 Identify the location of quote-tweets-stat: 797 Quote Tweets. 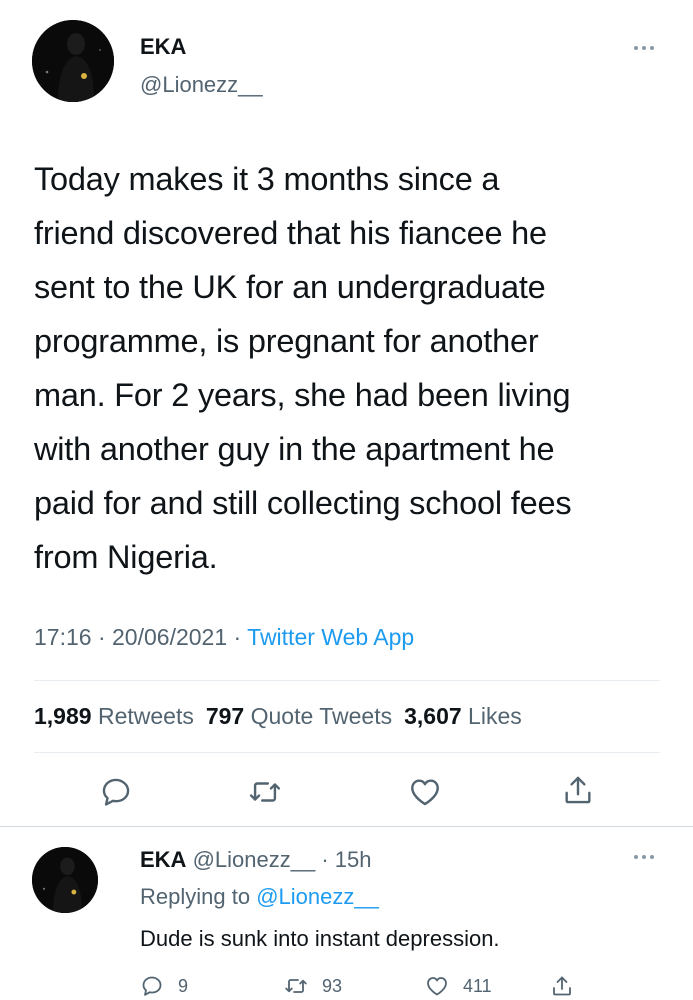
(299, 716).